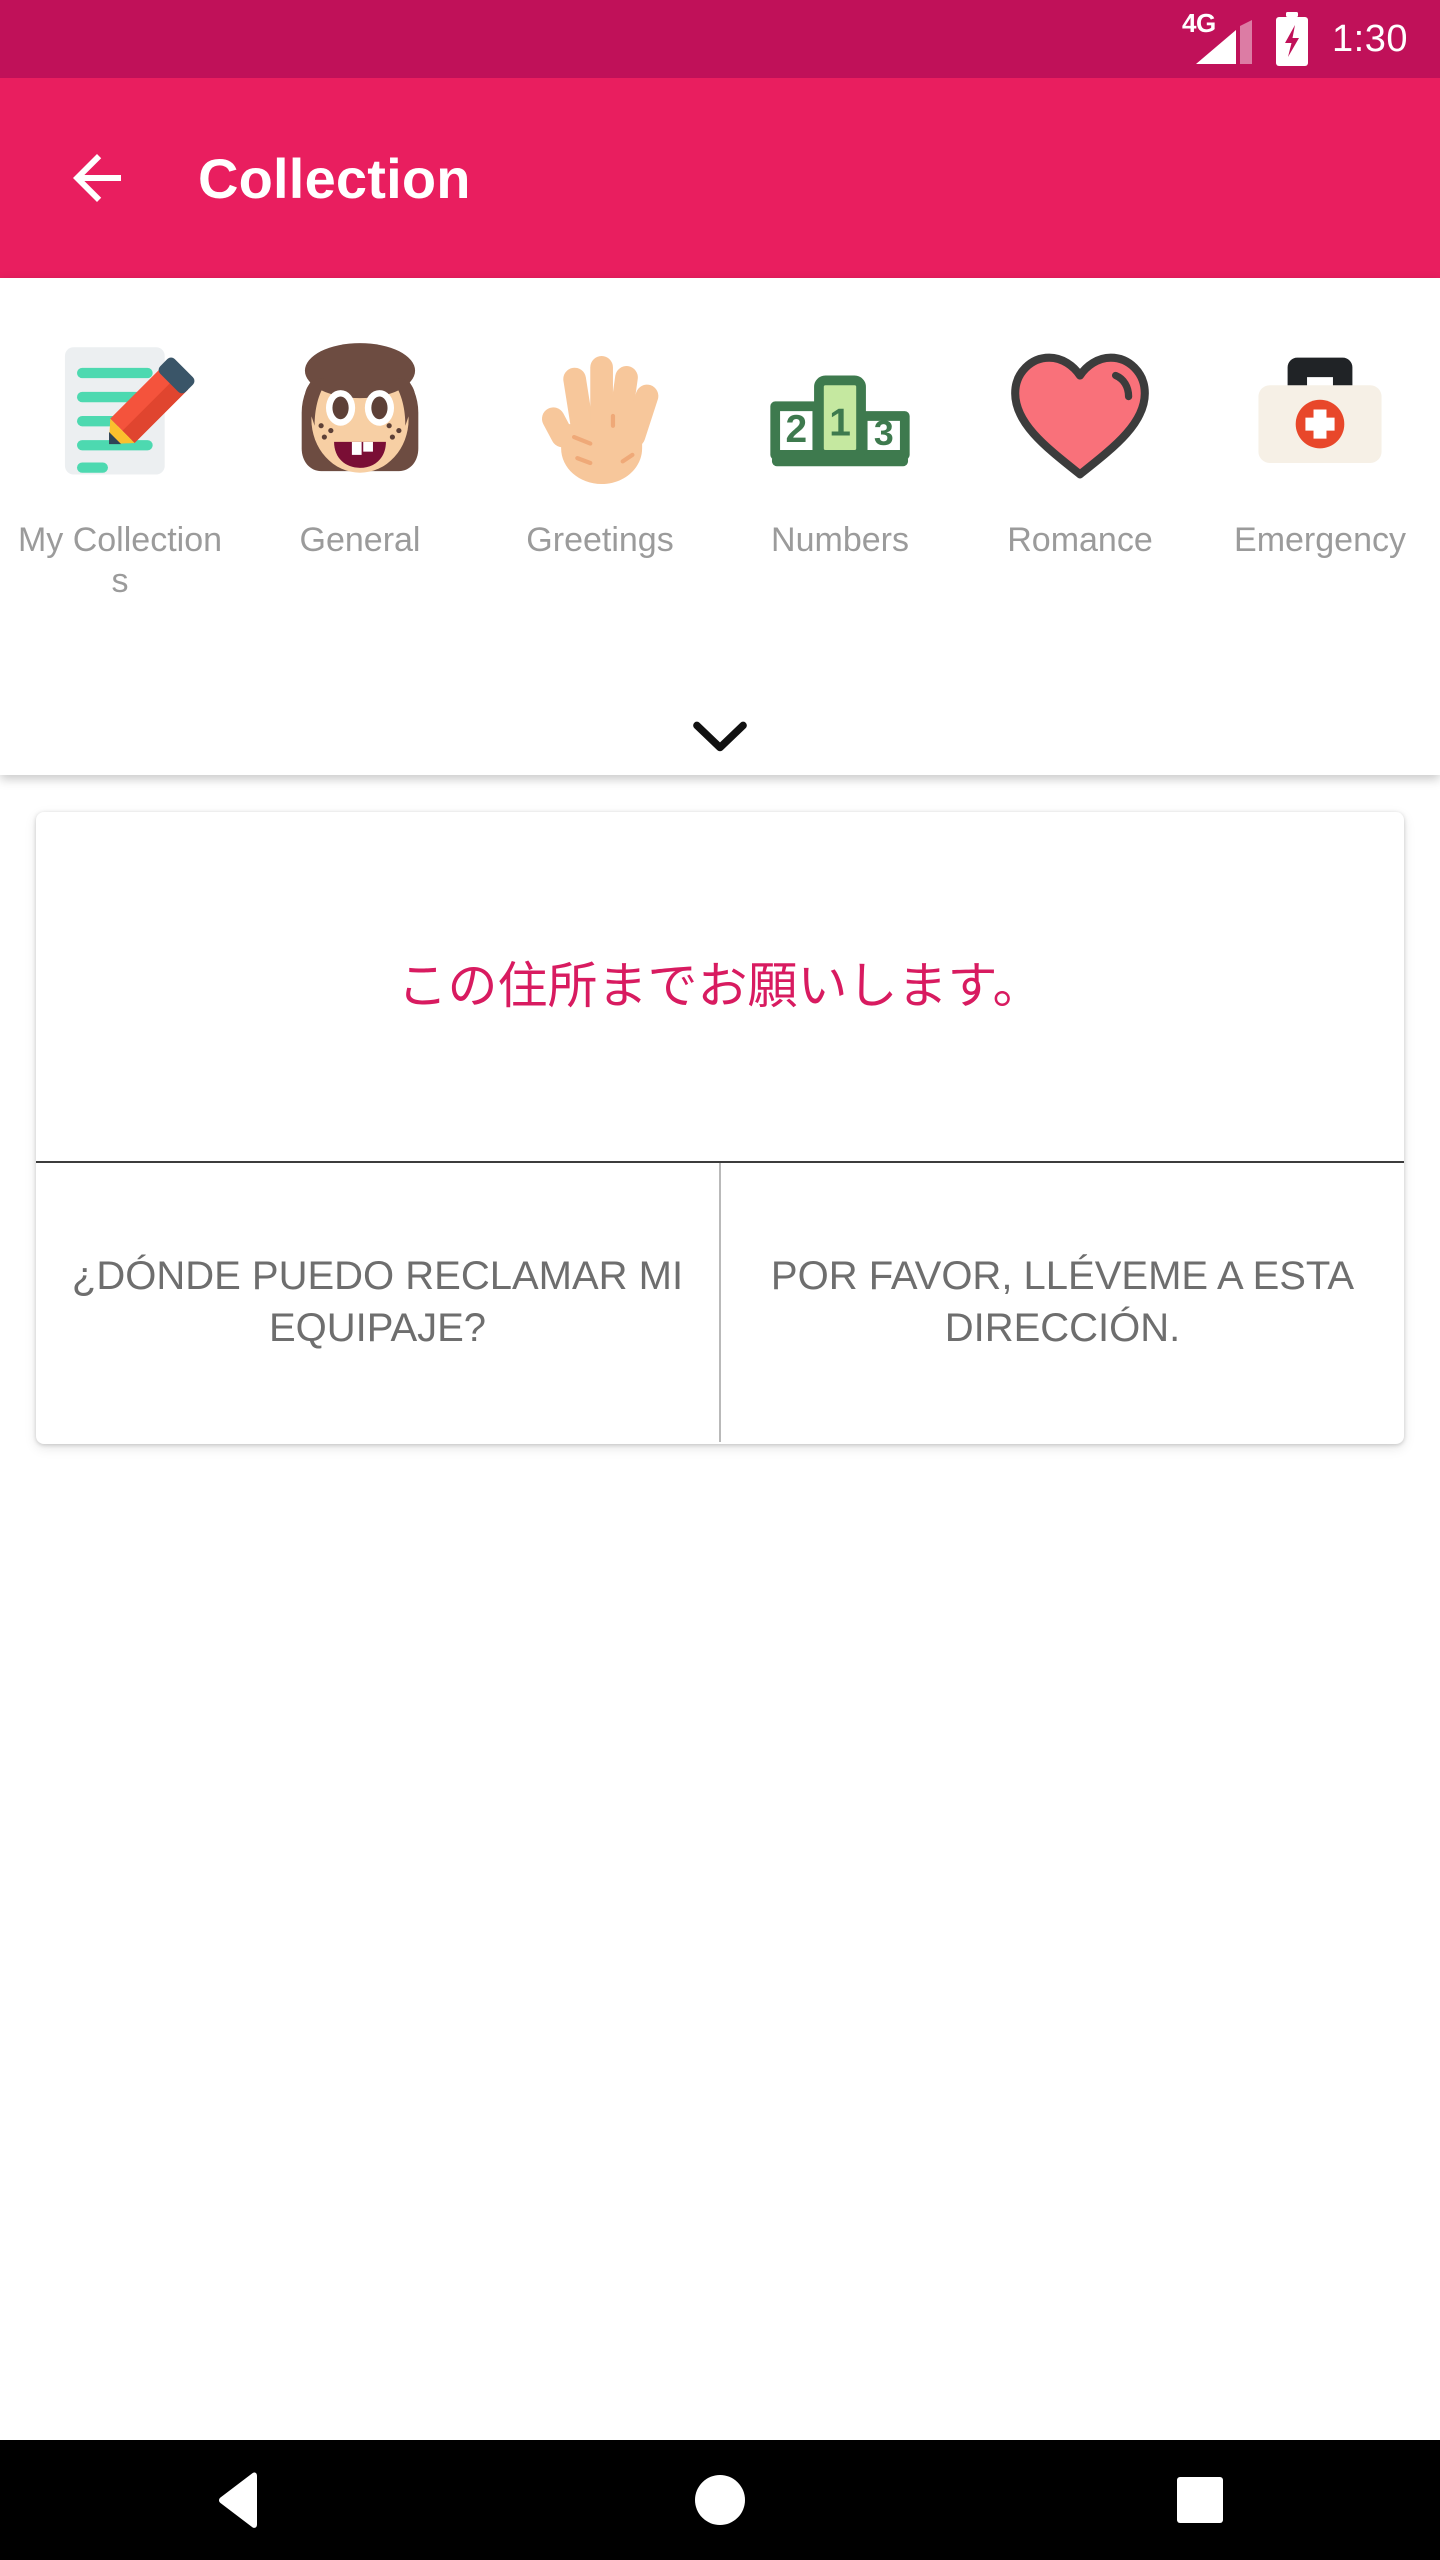 The image size is (1440, 2560). I want to click on phrase-option-right: POR FAVOR, LLÉVEME A ESTA DIRECCIÓN., so click(1061, 1302).